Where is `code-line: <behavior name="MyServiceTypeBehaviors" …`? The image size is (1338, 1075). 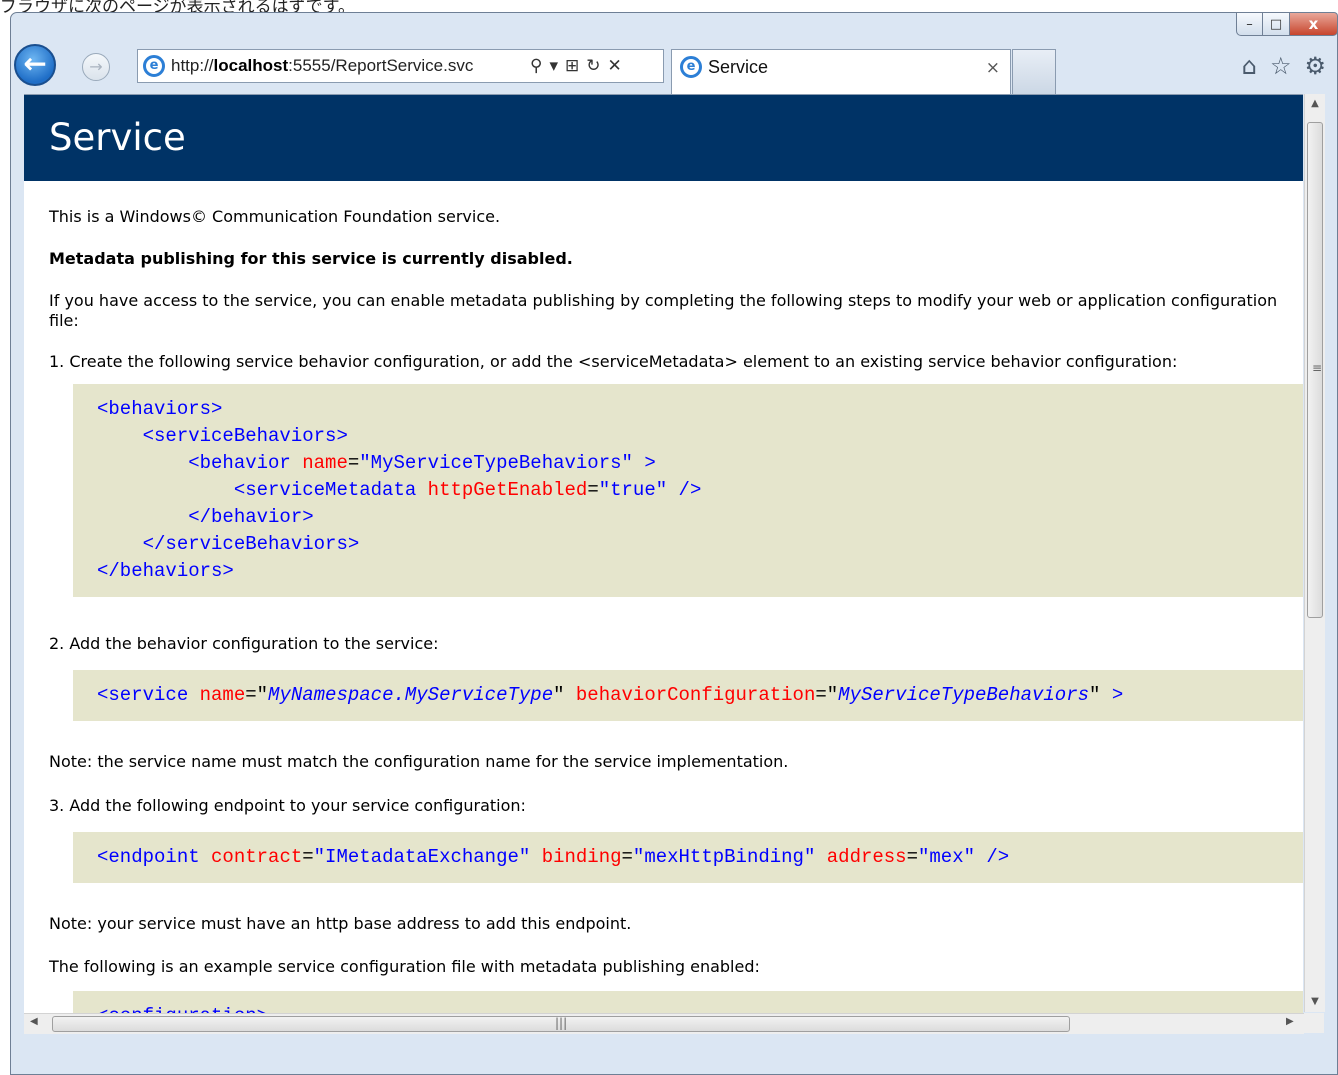
code-line: <behavior name="MyServiceTypeBehaviors" … is located at coordinates (376, 463).